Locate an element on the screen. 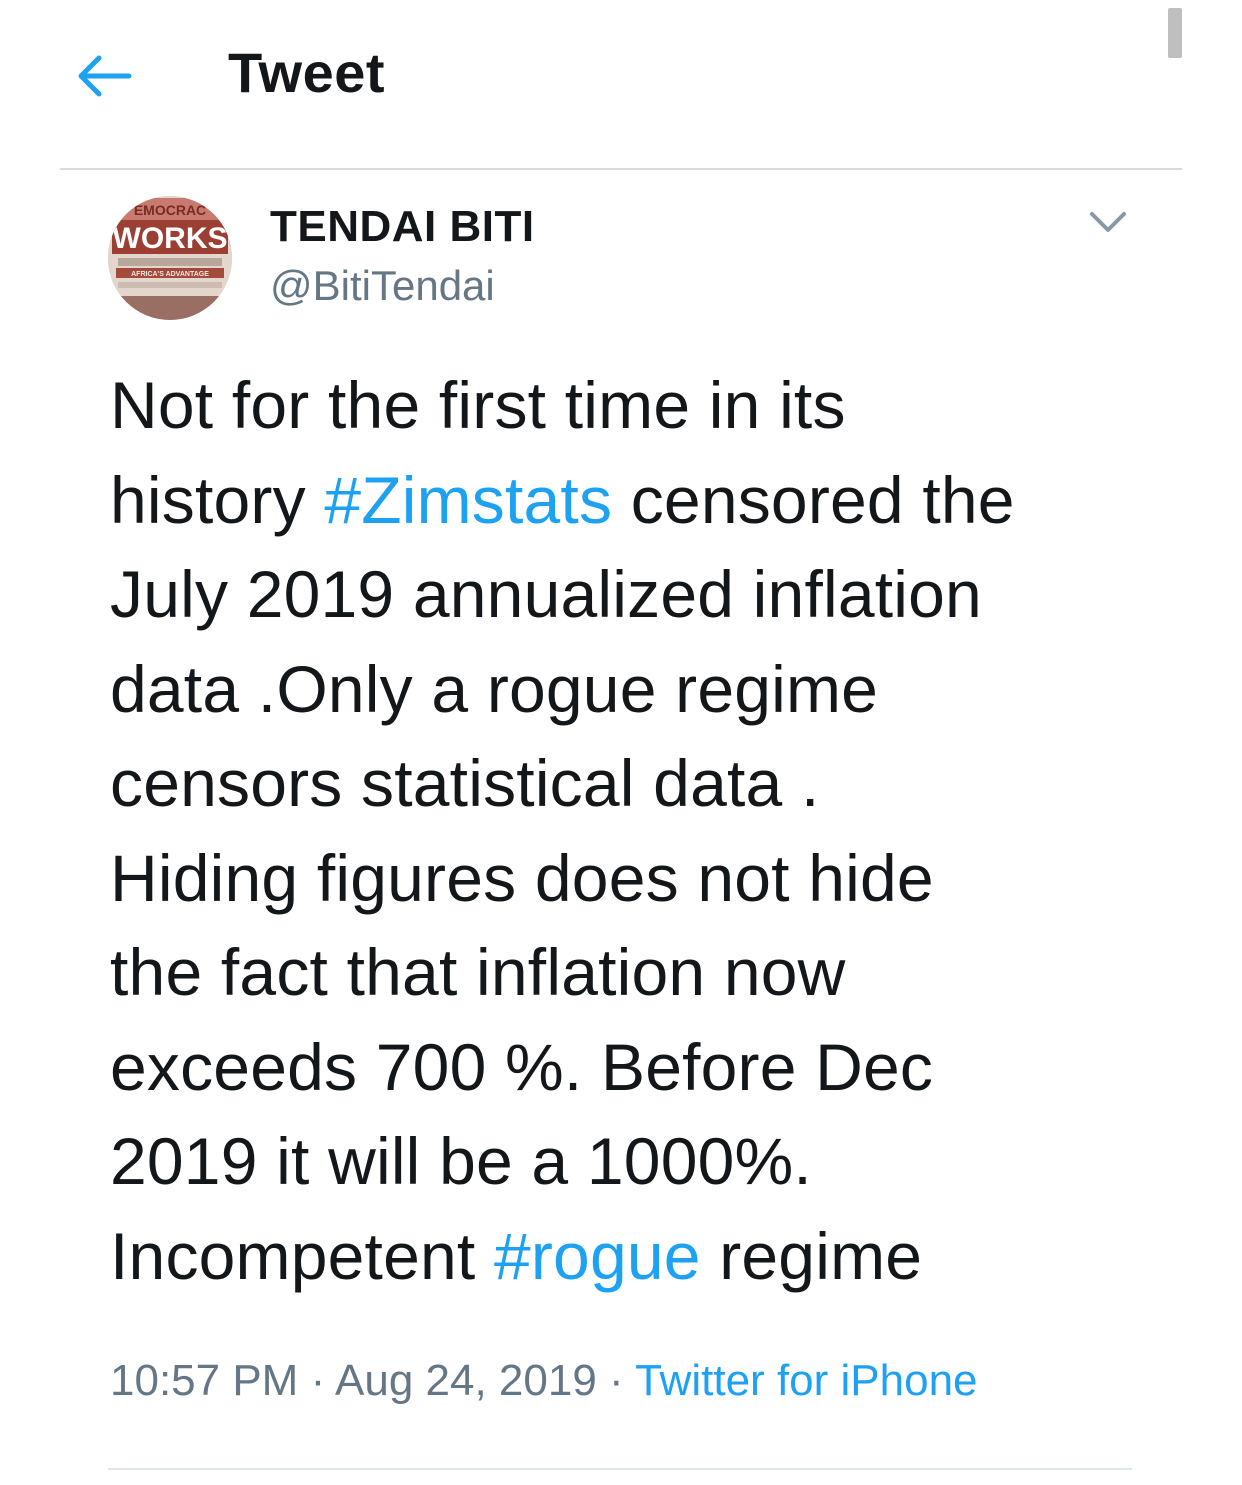 The width and height of the screenshot is (1242, 1485). avatar: EMOCRAC WORKS AFRICA'S ADVANTAGE is located at coordinates (170, 258).